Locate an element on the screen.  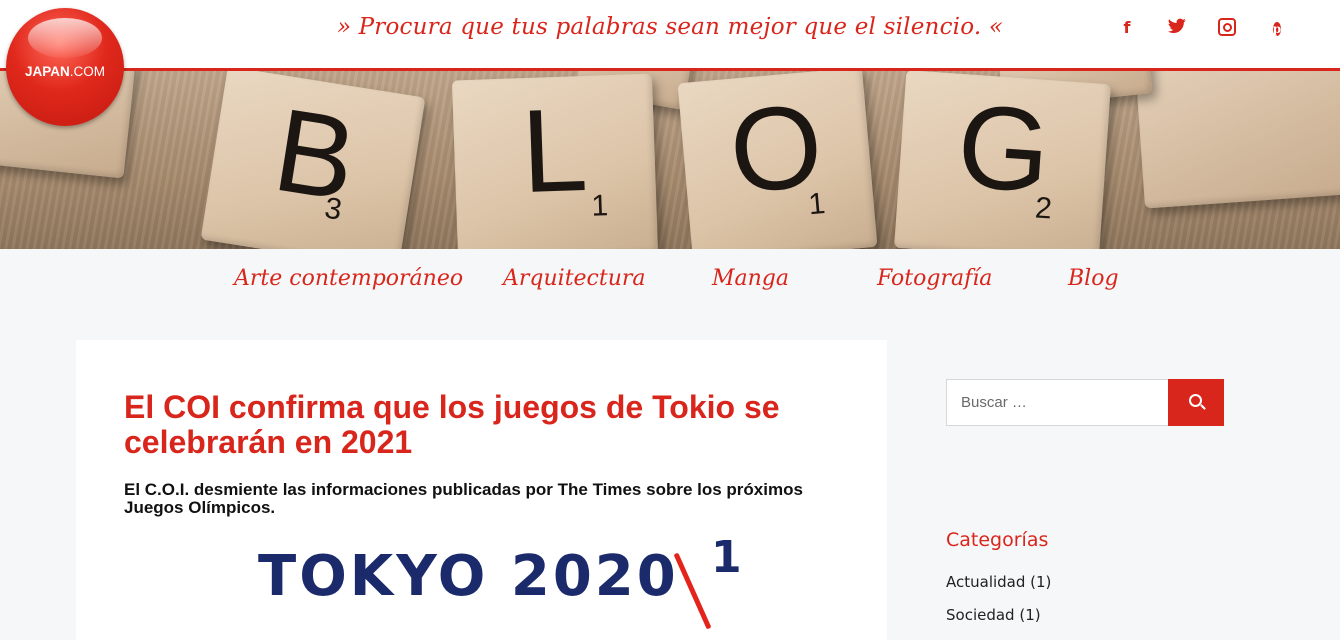
nav-item-arquitectura: Arquitectura is located at coordinates (574, 278).